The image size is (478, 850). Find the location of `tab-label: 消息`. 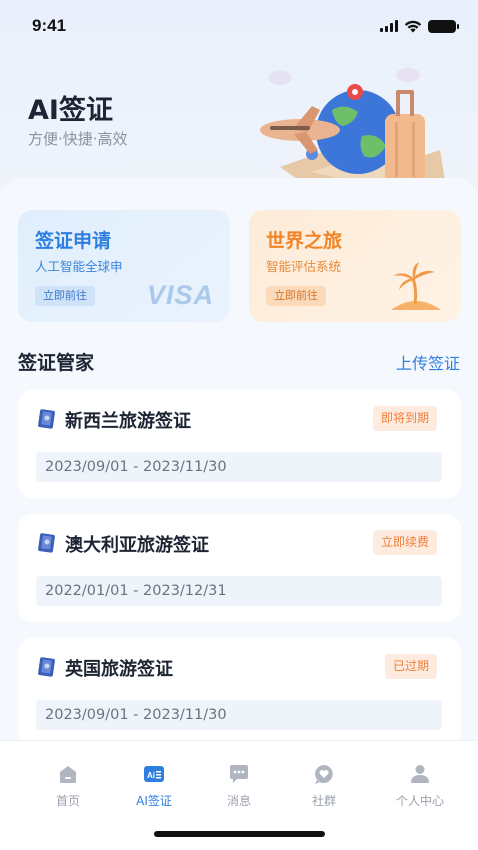

tab-label: 消息 is located at coordinates (238, 801).